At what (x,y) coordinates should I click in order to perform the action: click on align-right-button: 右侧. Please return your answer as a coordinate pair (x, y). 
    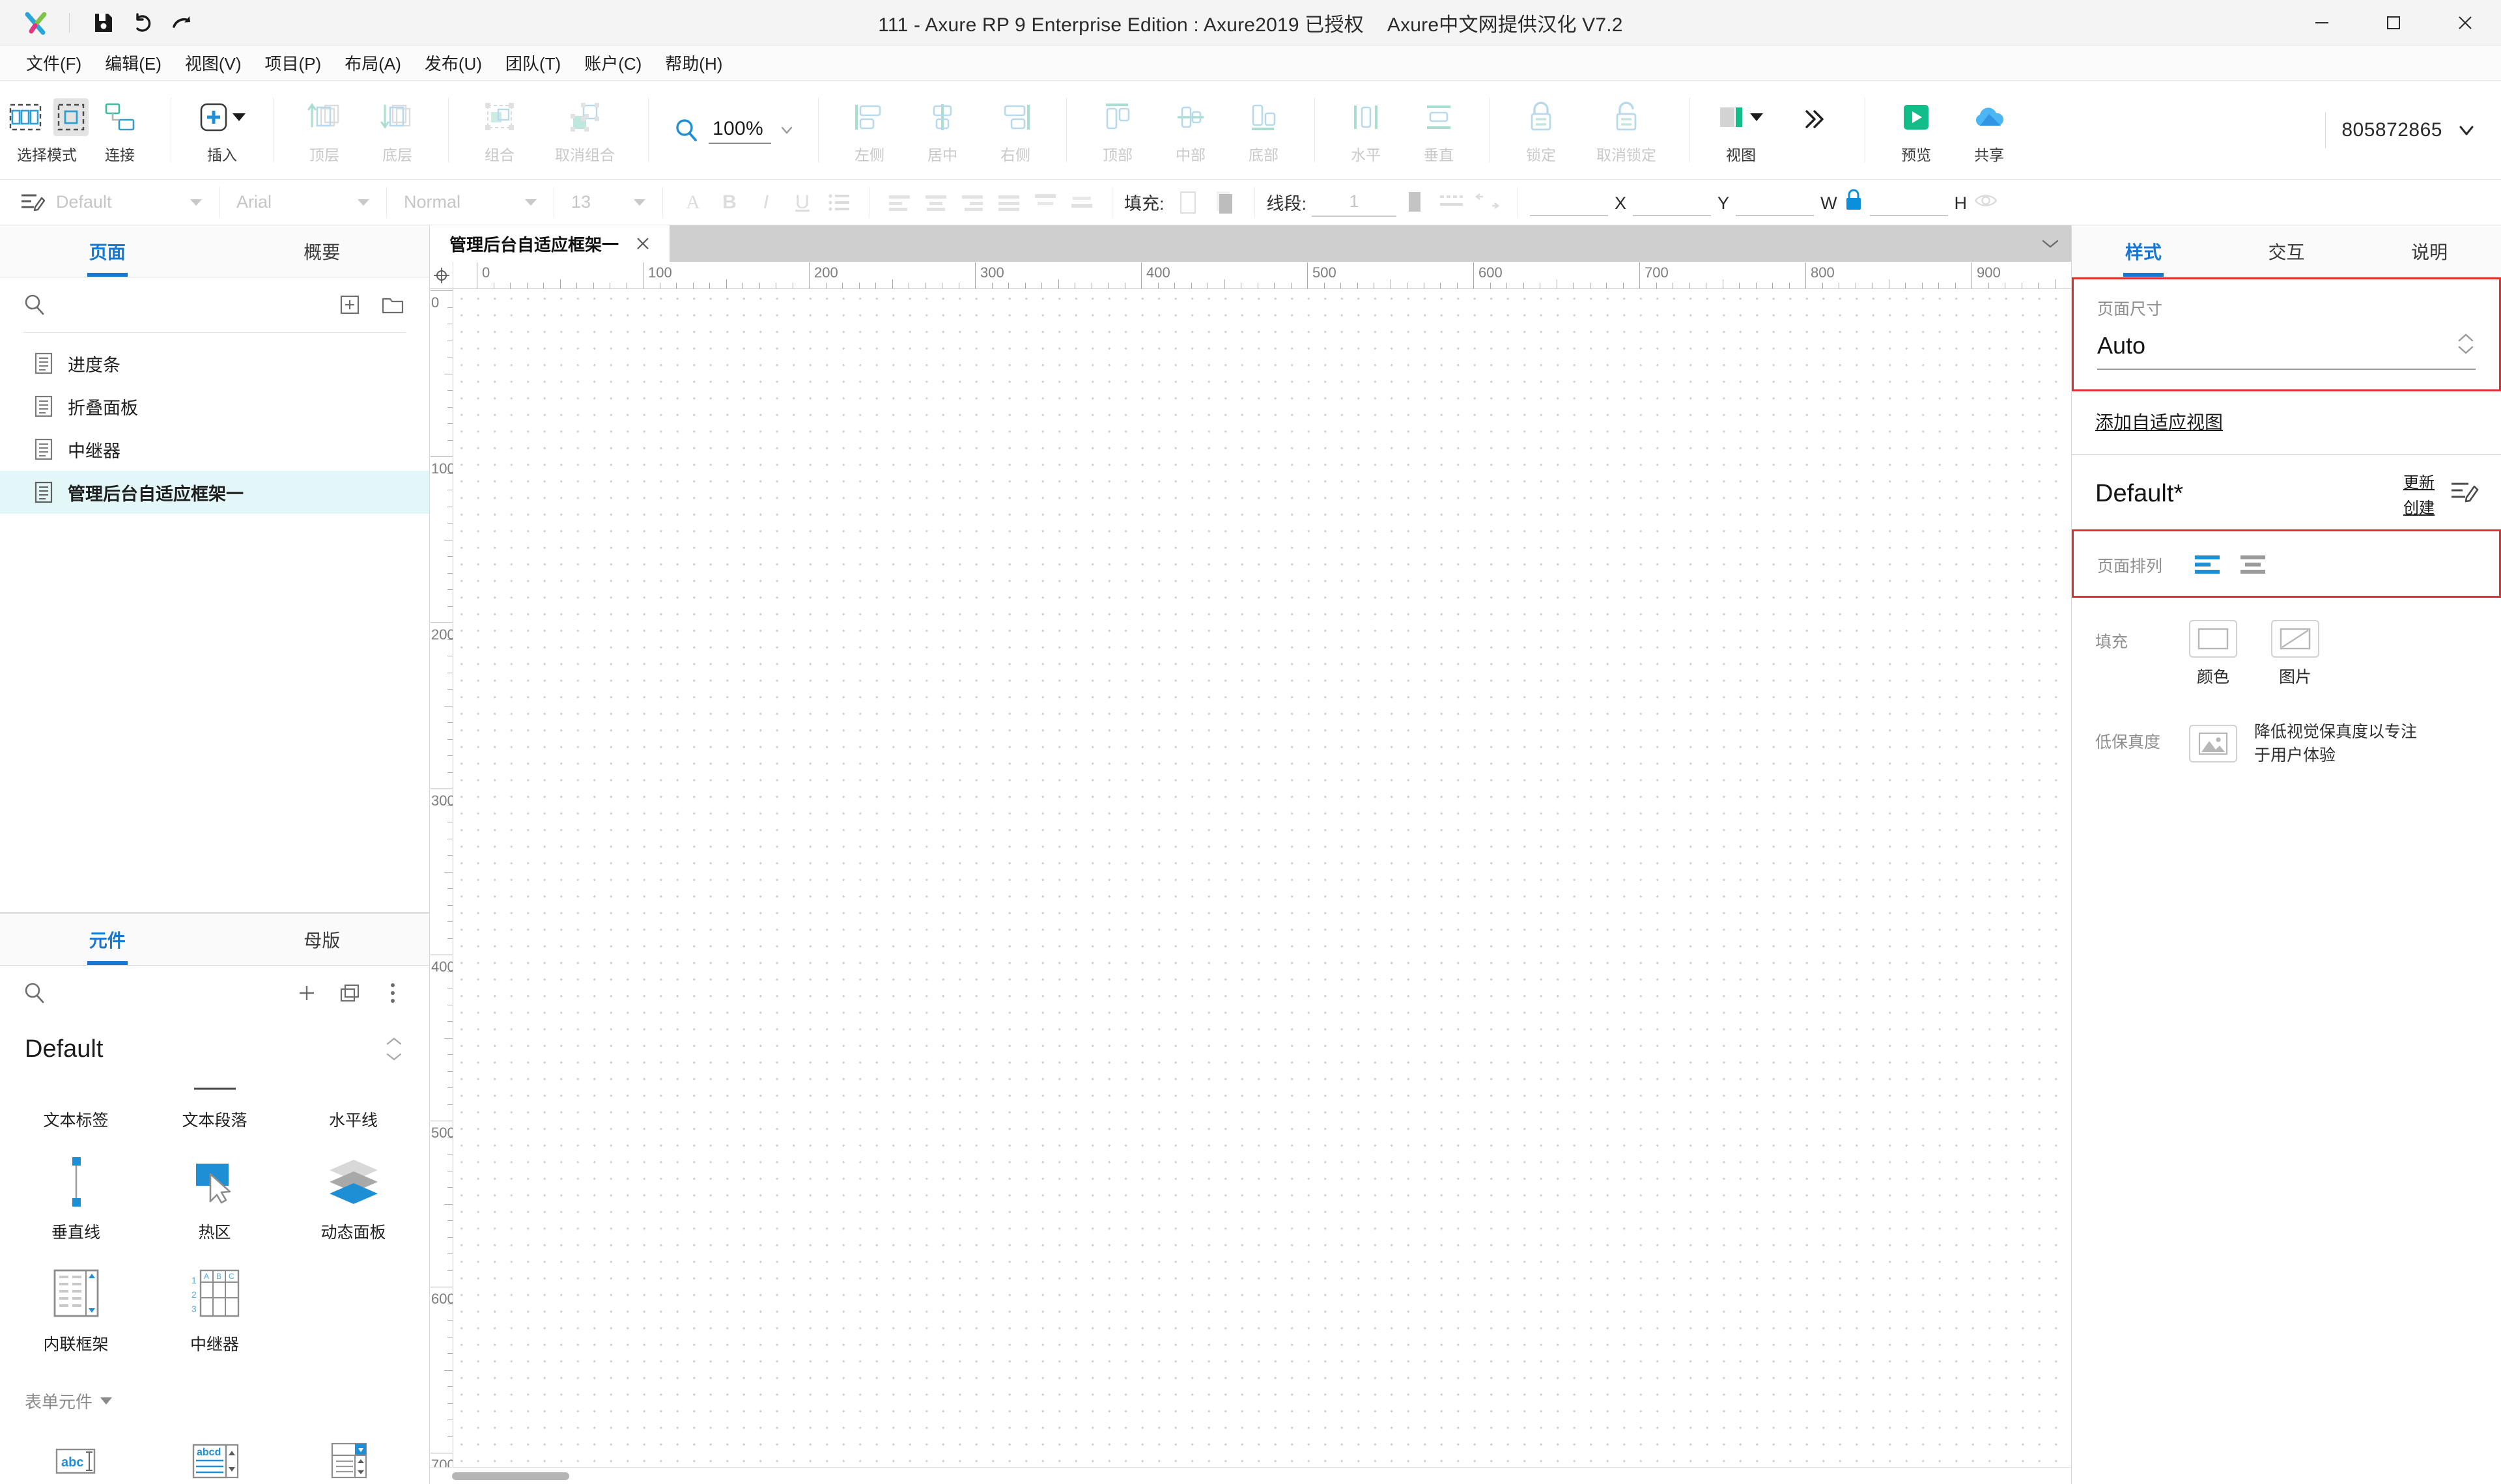
    Looking at the image, I should click on (1015, 131).